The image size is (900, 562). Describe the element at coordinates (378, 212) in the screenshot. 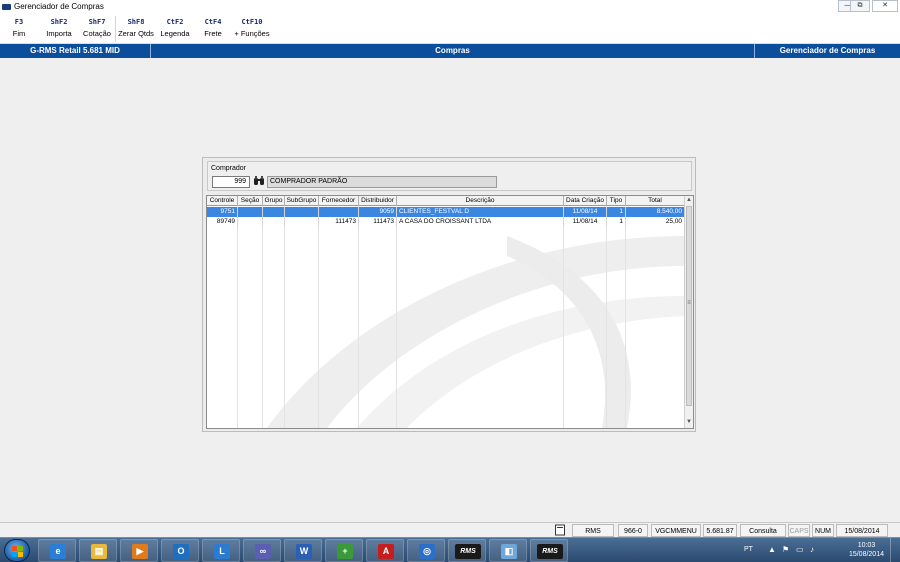

I see `cell-distribuidor: 9059` at that location.